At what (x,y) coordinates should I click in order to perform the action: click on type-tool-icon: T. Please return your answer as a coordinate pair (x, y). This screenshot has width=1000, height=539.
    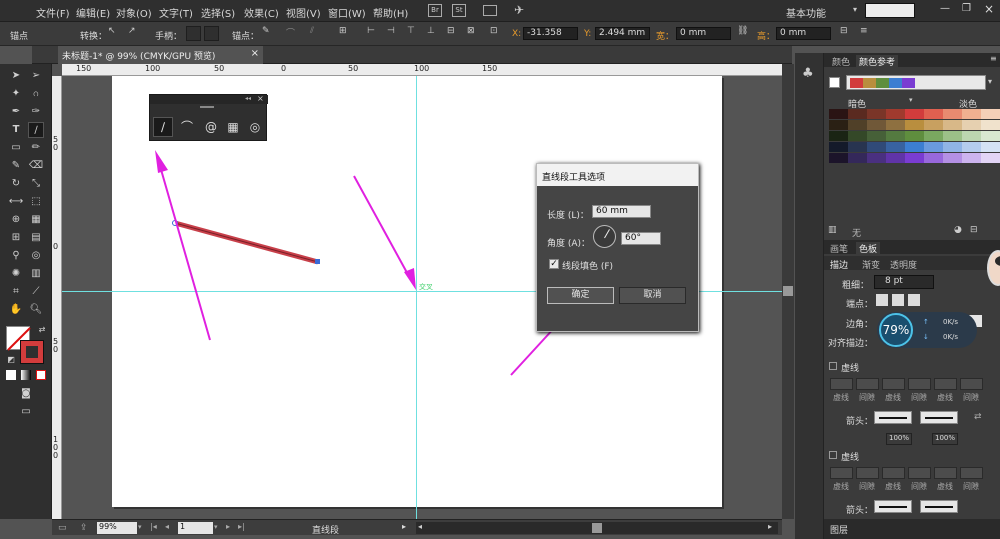
    Looking at the image, I should click on (16, 130).